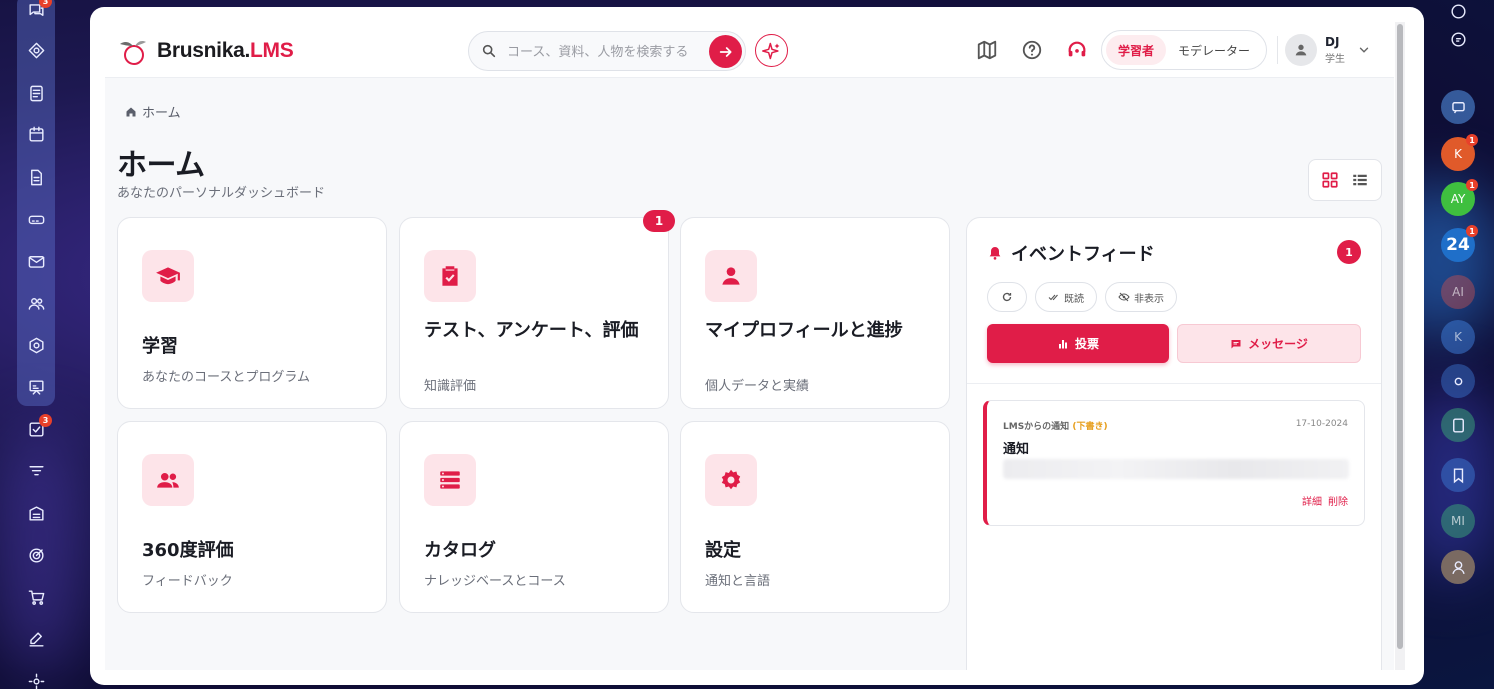 This screenshot has height=689, width=1494. Describe the element at coordinates (1458, 381) in the screenshot. I see `camera-icon` at that location.